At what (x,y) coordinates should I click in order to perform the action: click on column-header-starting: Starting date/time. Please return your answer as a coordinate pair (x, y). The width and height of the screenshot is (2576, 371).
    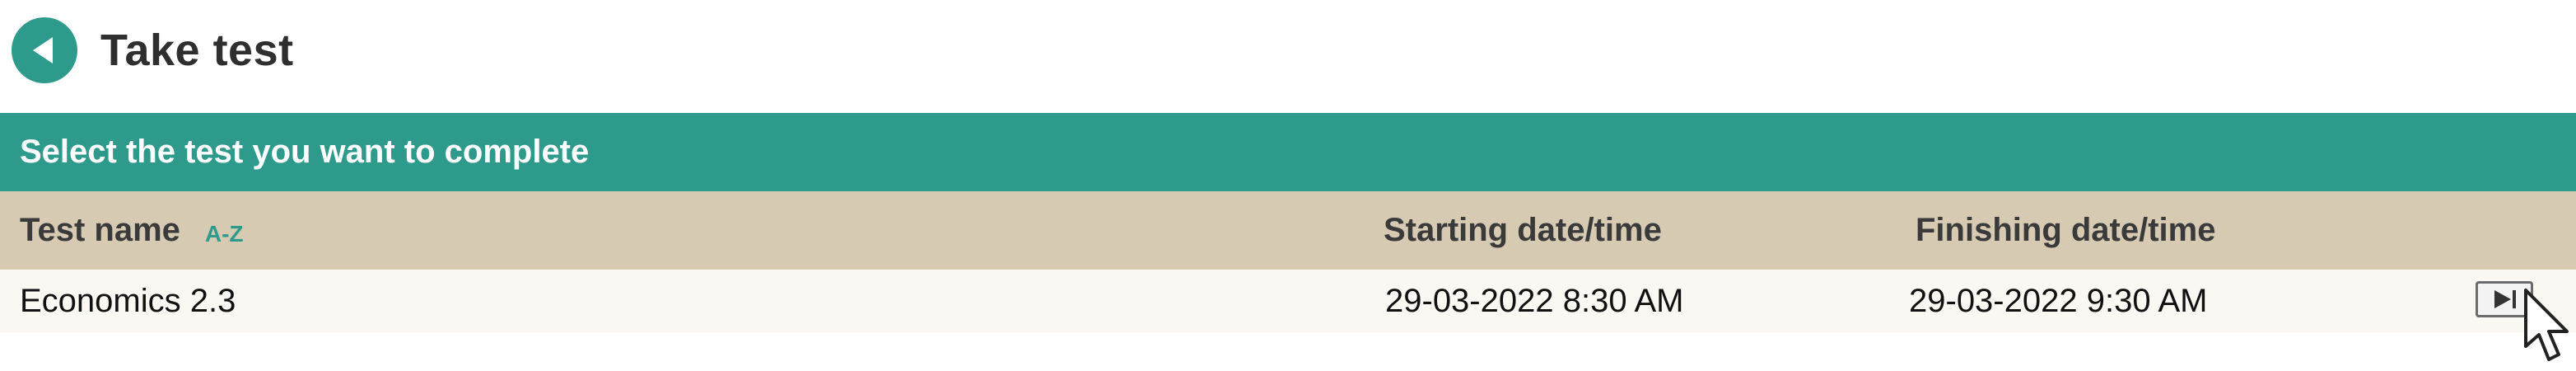
    Looking at the image, I should click on (1523, 230).